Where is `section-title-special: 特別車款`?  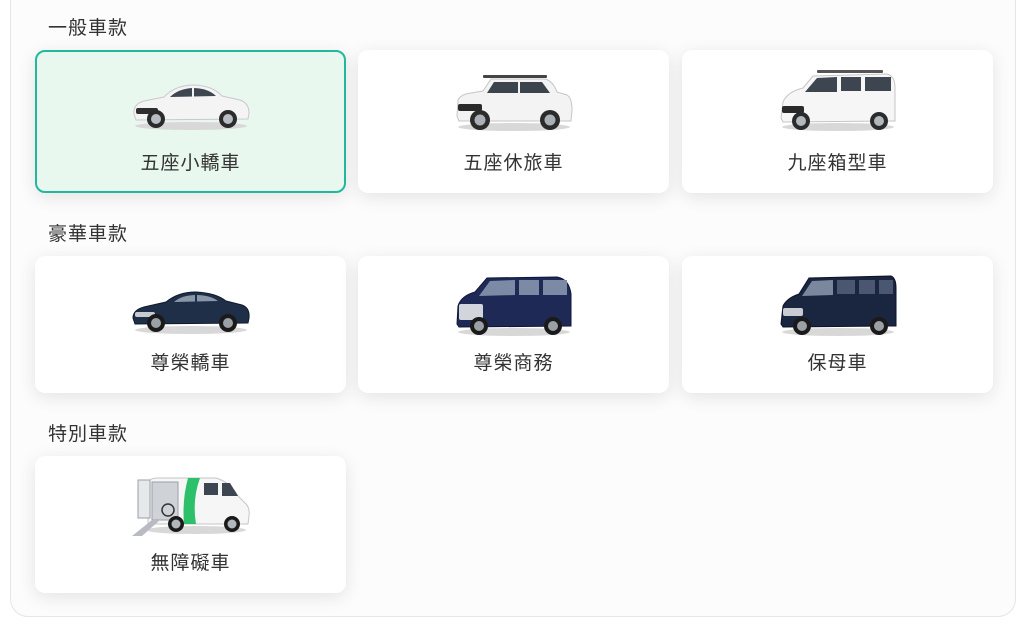
section-title-special: 特別車款 is located at coordinates (88, 434).